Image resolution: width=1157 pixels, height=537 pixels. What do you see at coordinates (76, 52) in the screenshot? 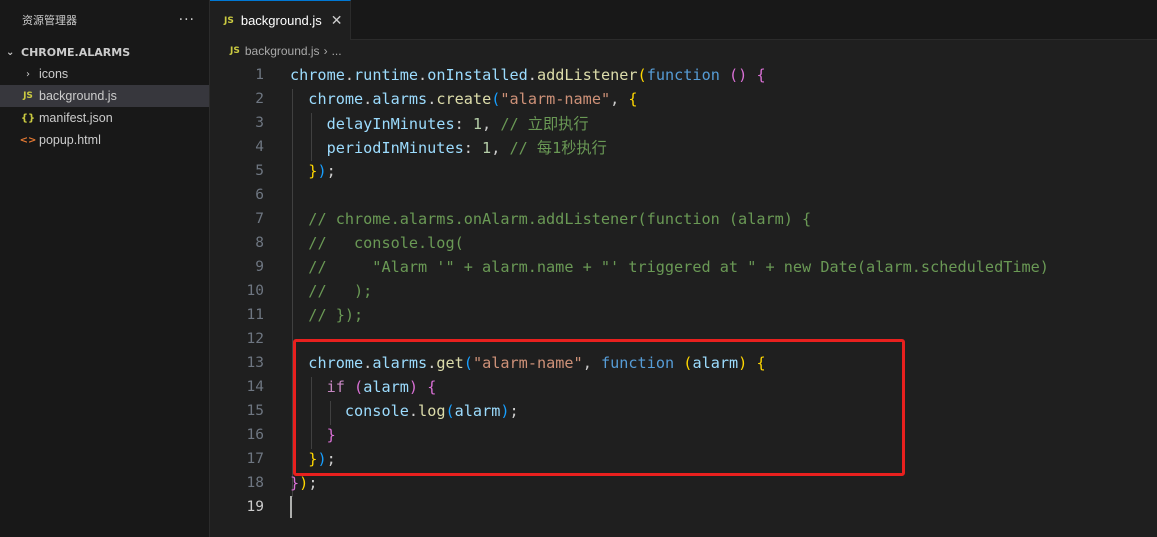
I see `folder-name: CHROME.ALARMS` at bounding box center [76, 52].